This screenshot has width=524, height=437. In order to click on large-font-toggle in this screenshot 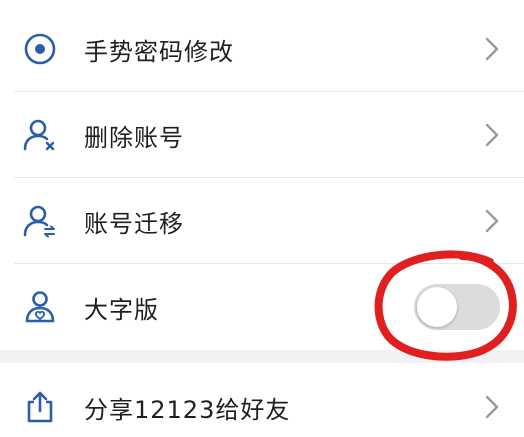, I will do `click(457, 307)`.